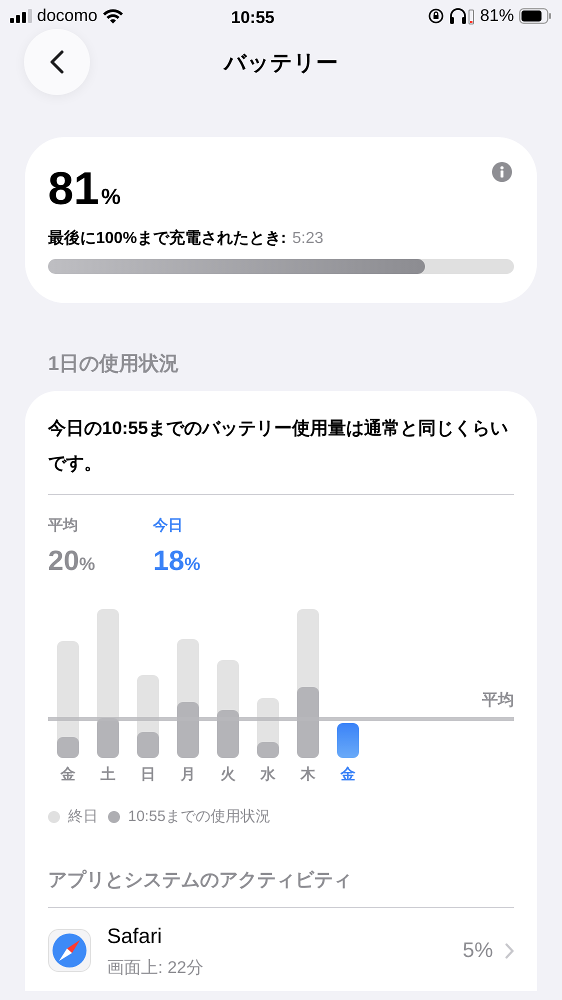  I want to click on usage-percent: 5%, so click(477, 951).